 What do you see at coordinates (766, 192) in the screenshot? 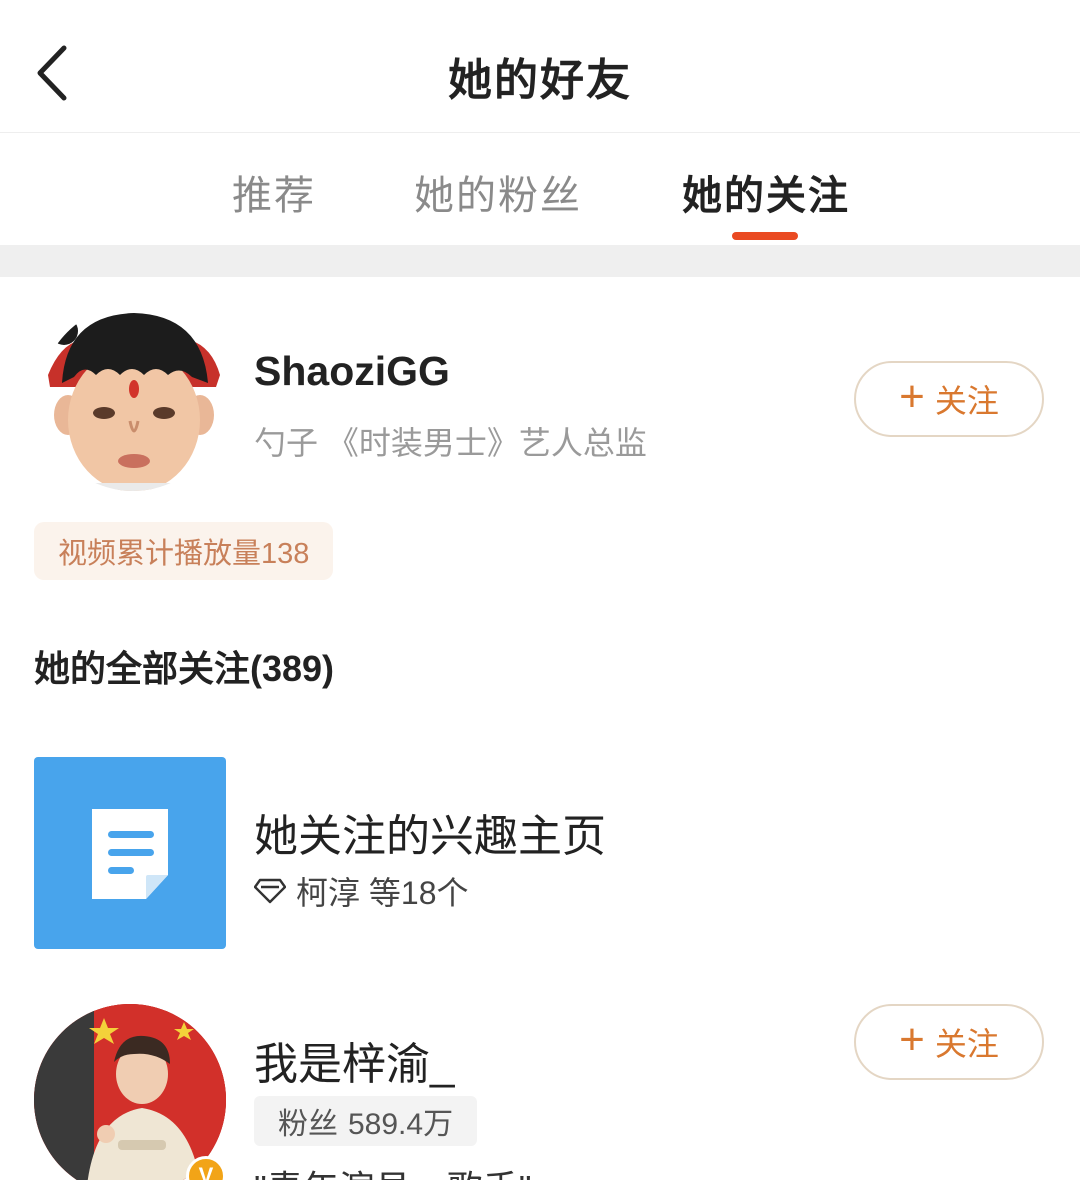
I see `tab-her-following: 她的关注` at bounding box center [766, 192].